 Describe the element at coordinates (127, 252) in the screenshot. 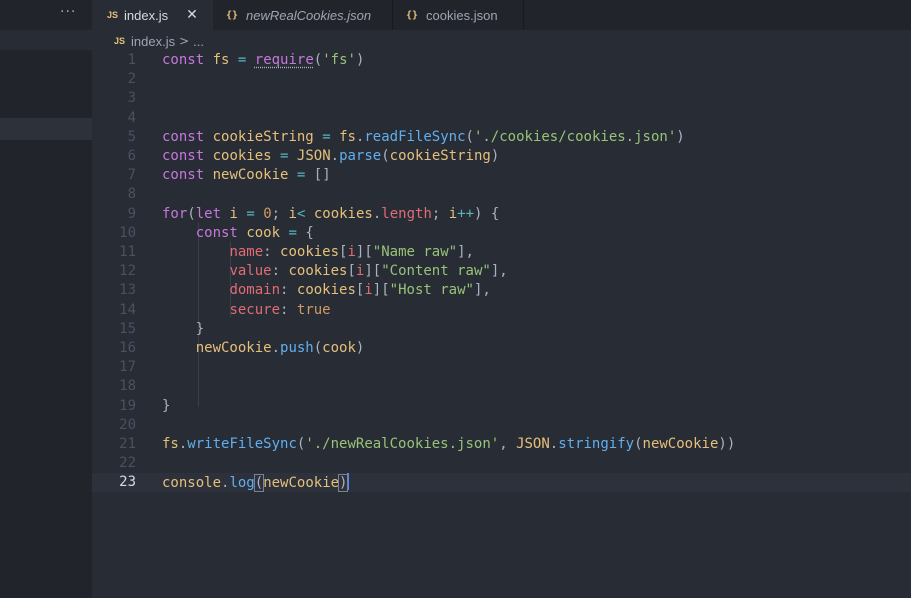

I see `line-number: 11` at that location.